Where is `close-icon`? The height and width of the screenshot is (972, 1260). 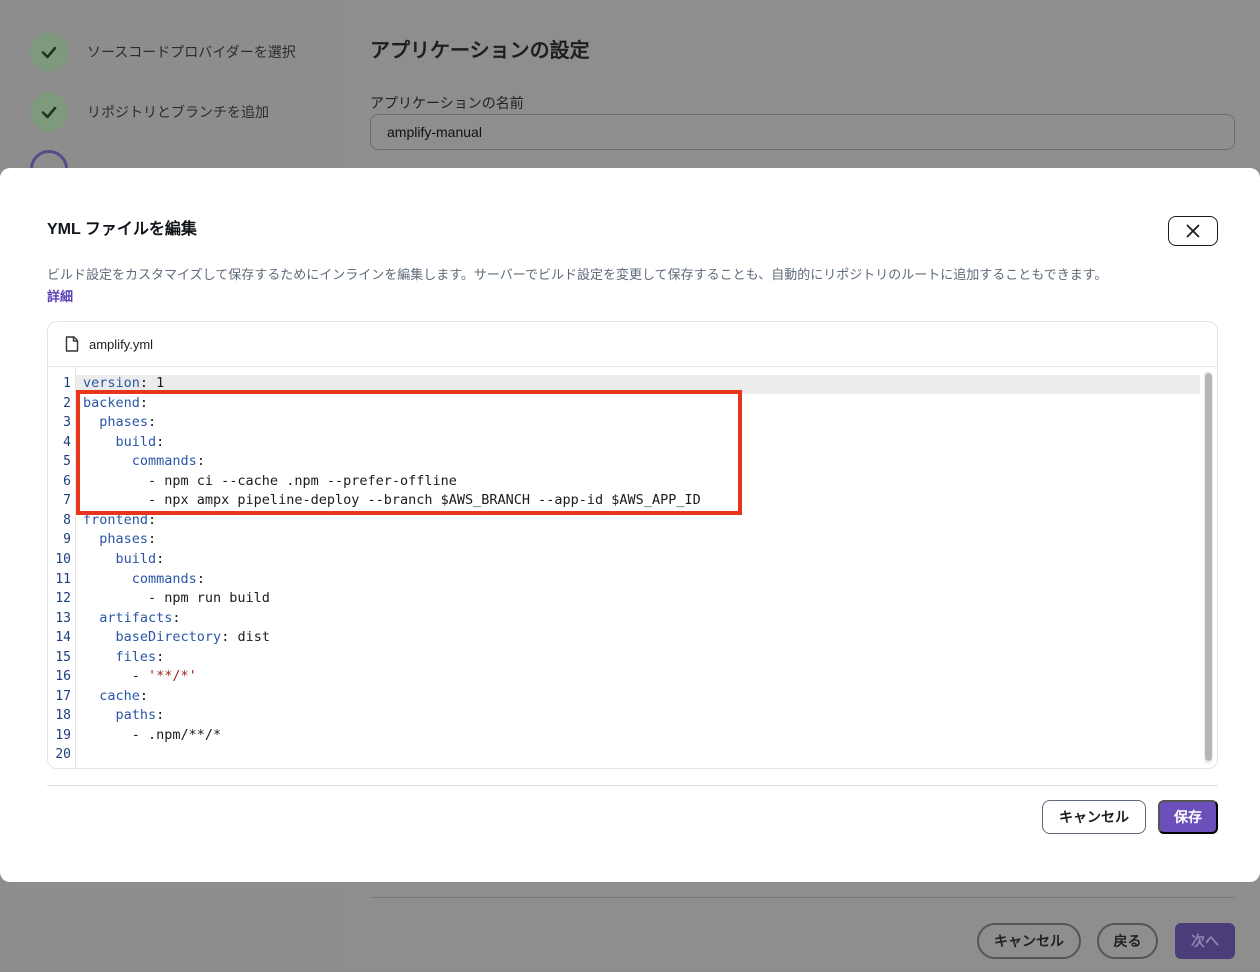
close-icon is located at coordinates (1193, 231).